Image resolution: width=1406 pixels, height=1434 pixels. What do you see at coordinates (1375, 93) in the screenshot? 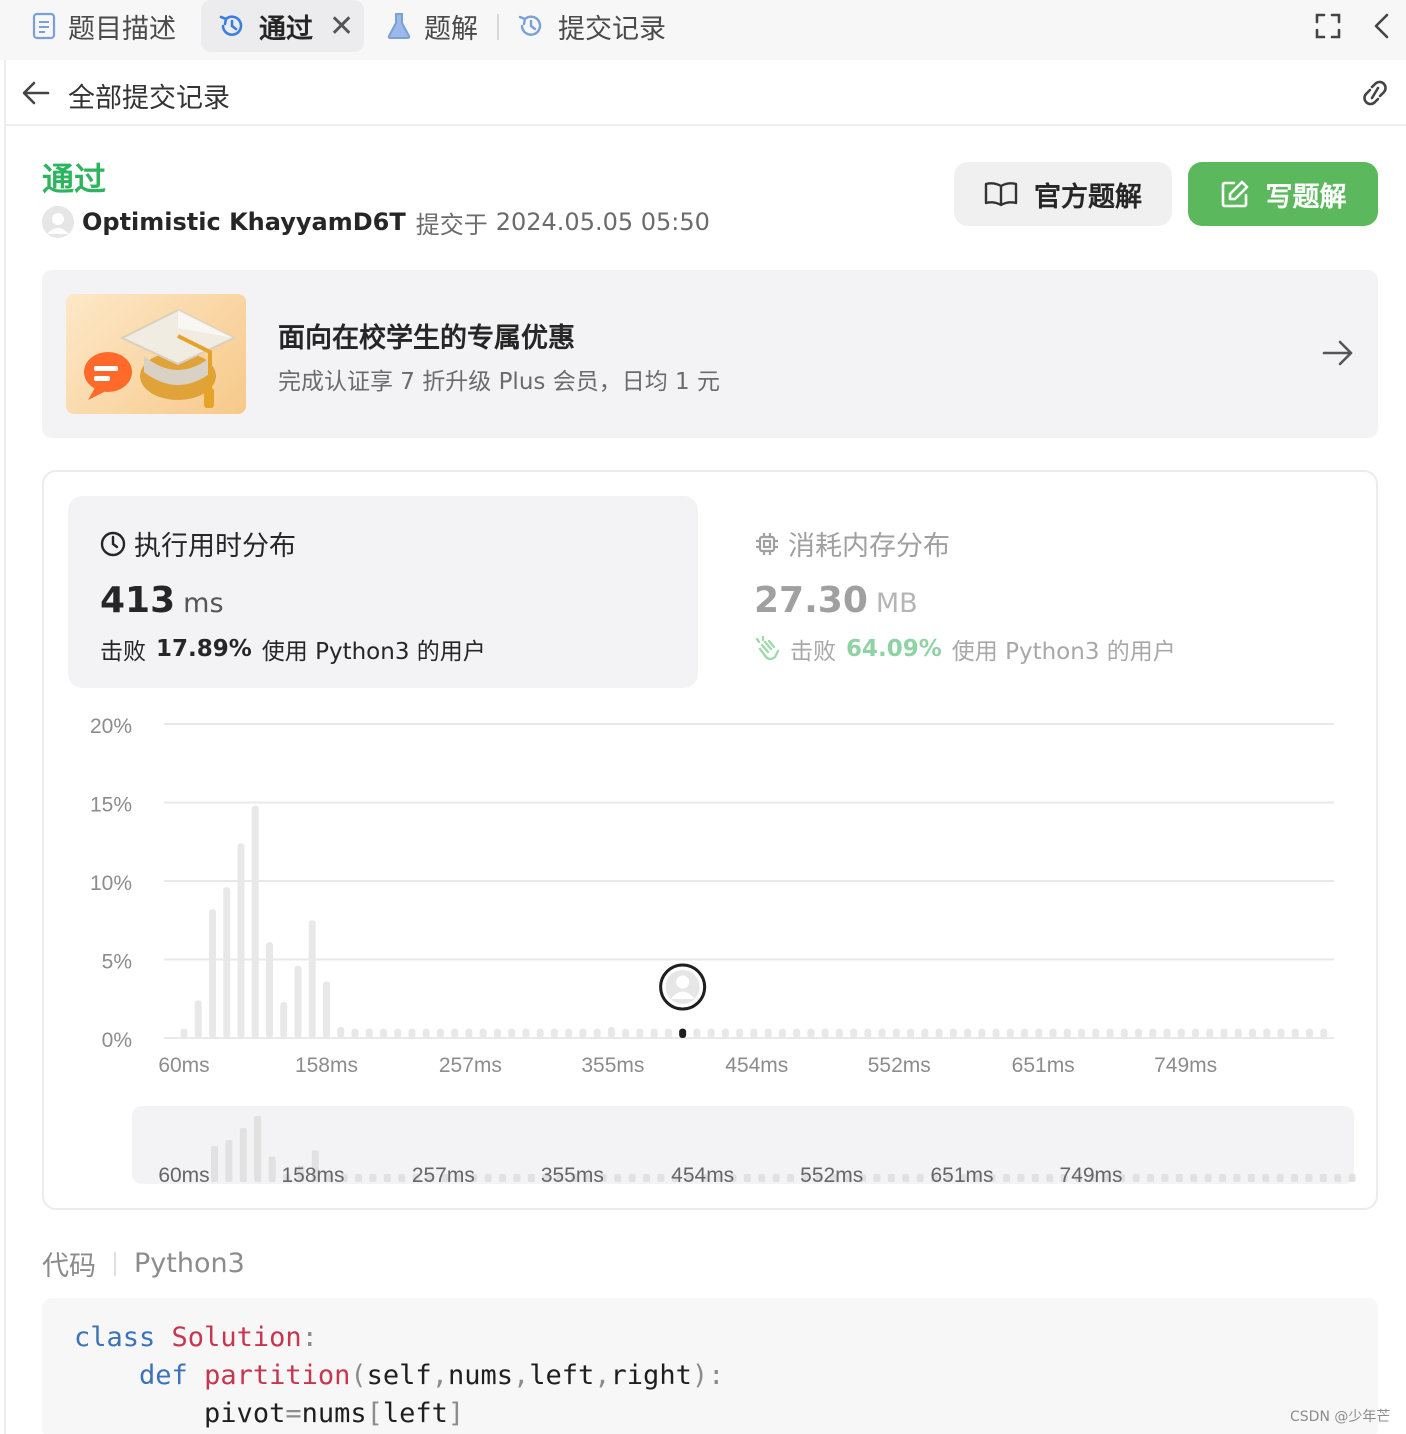
I see `link-icon` at bounding box center [1375, 93].